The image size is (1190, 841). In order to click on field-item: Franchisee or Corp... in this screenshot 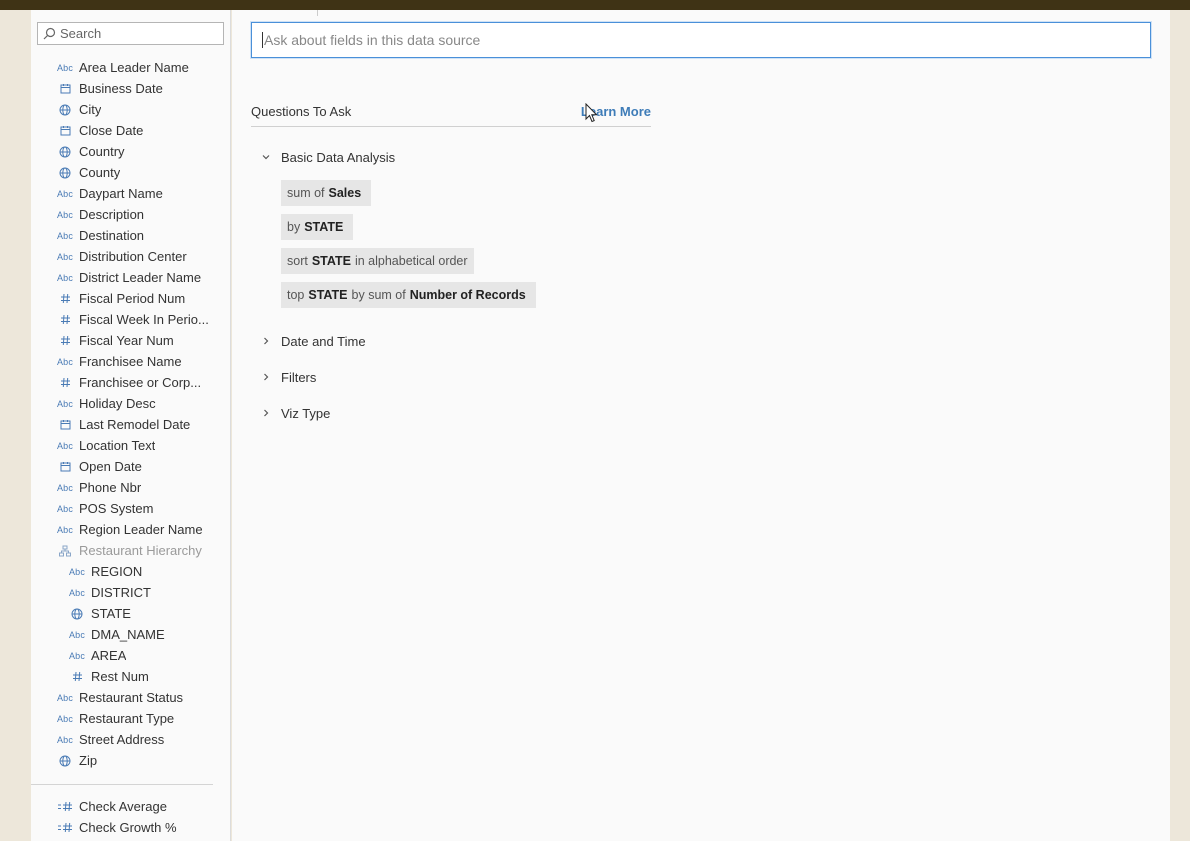, I will do `click(130, 382)`.